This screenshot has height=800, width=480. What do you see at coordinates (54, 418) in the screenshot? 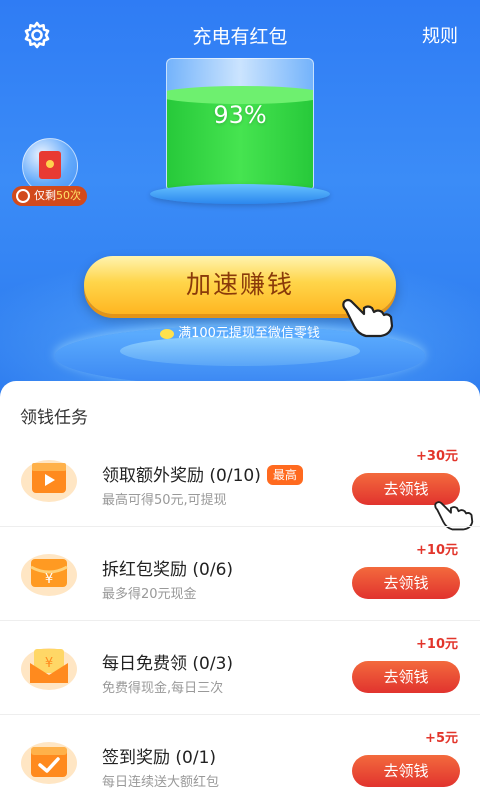
I see `task-panel-title: 领钱任务` at bounding box center [54, 418].